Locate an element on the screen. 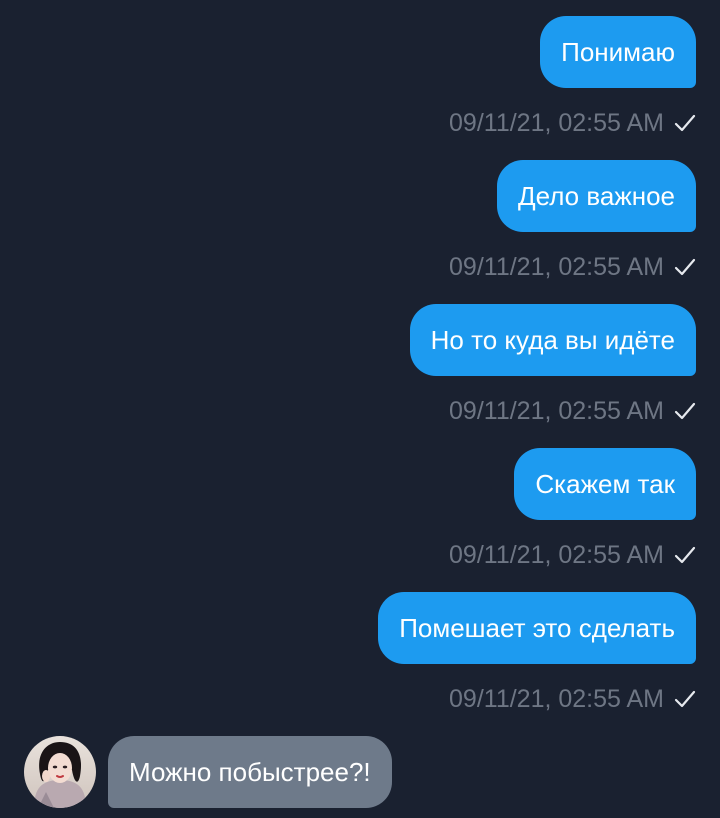 The image size is (720, 818). message-bubble: Понимаю is located at coordinates (618, 52).